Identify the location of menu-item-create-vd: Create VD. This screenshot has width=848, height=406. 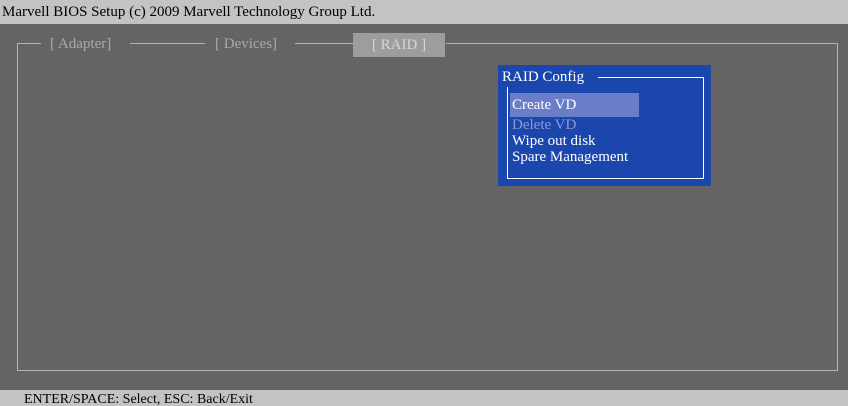
(574, 105).